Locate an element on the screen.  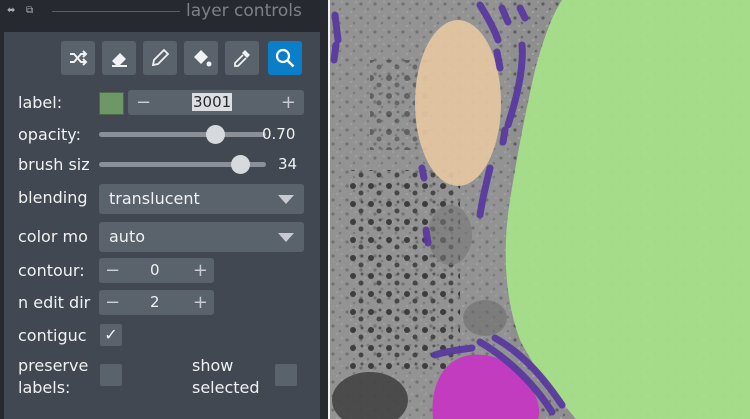
fill-button is located at coordinates (201, 58).